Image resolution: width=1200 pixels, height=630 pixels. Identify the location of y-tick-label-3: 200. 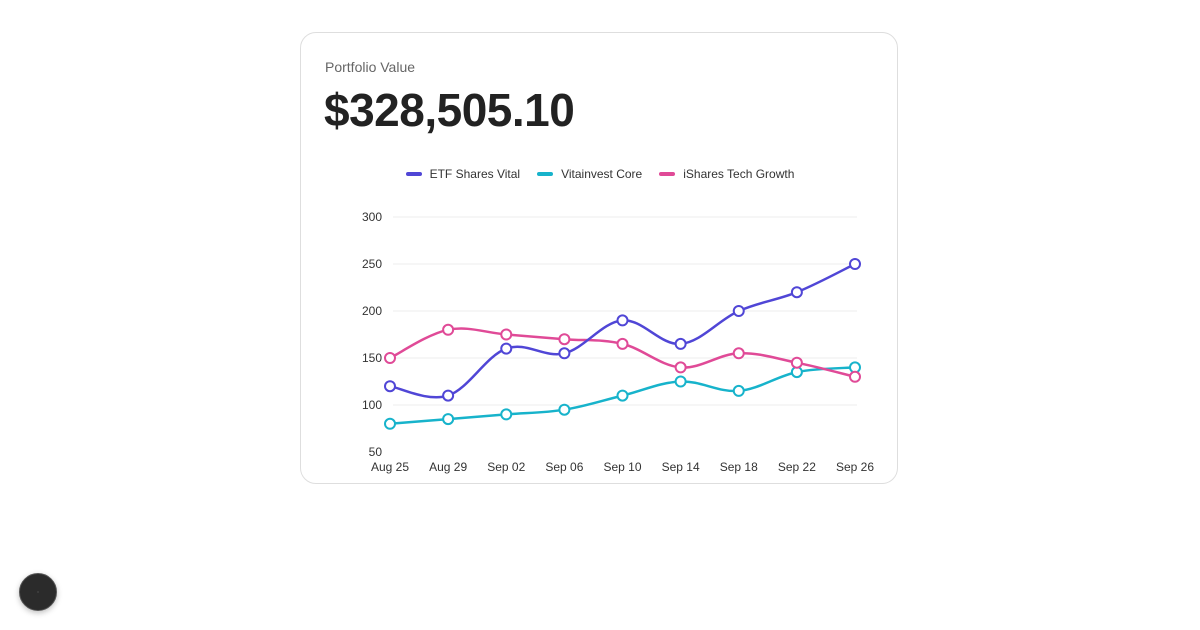
(372, 311).